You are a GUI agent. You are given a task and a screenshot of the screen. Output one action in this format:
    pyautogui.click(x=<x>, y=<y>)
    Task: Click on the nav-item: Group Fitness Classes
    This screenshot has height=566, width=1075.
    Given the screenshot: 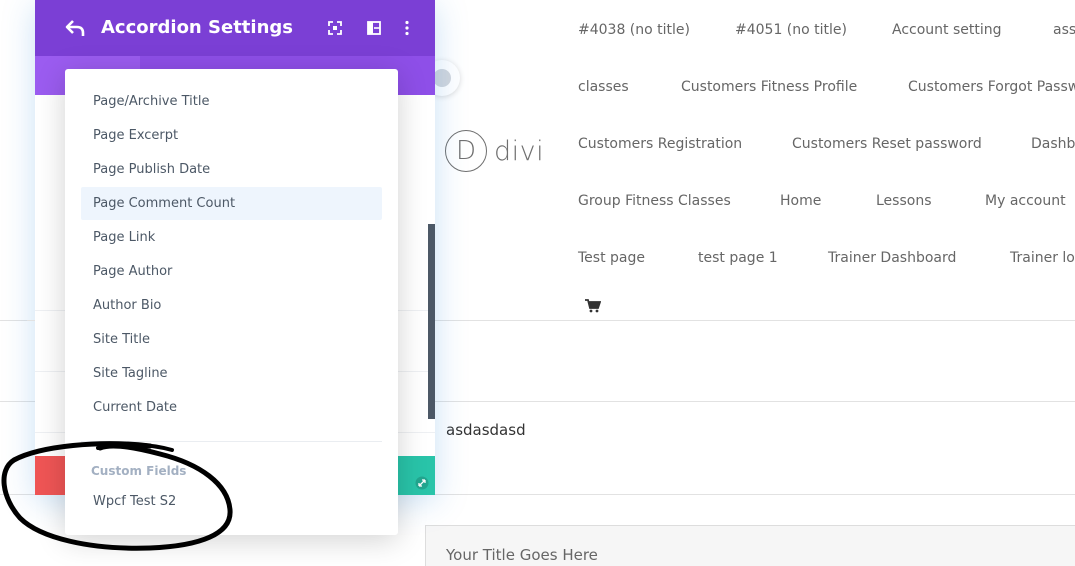 What is the action you would take?
    pyautogui.click(x=654, y=201)
    